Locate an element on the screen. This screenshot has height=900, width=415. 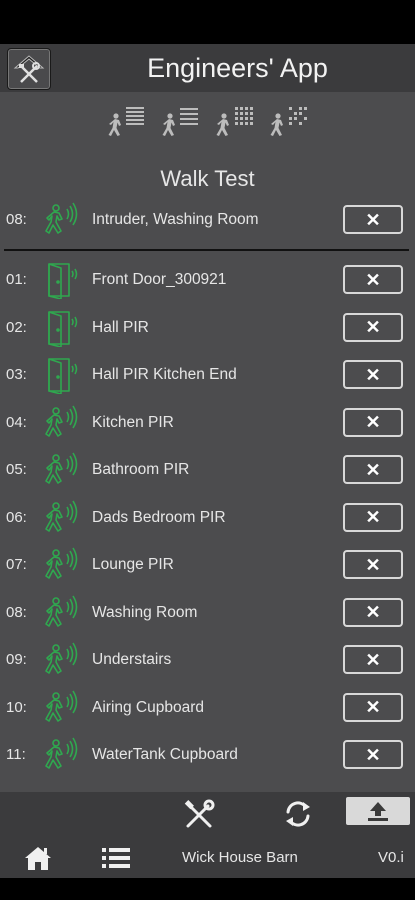
device-number: 06: is located at coordinates (16, 517).